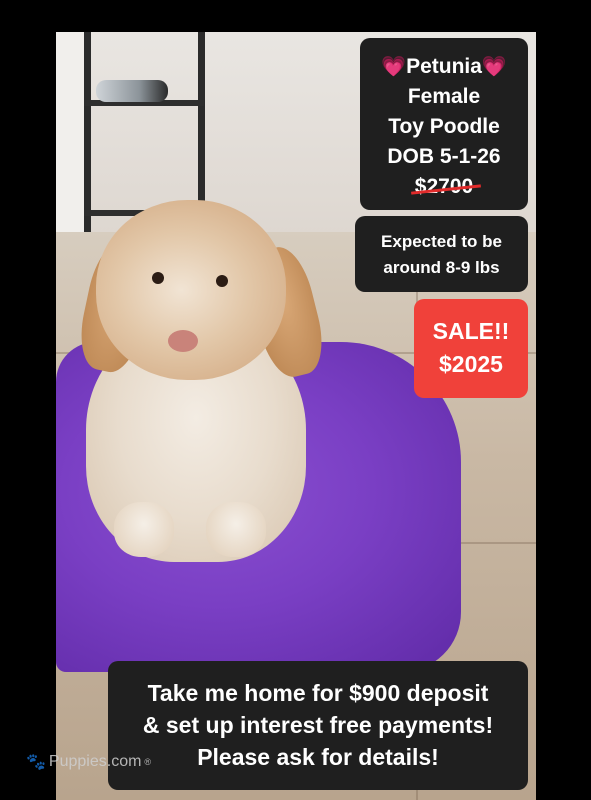 Image resolution: width=591 pixels, height=800 pixels. Describe the element at coordinates (222, 281) in the screenshot. I see `puppy-eye-right` at that location.